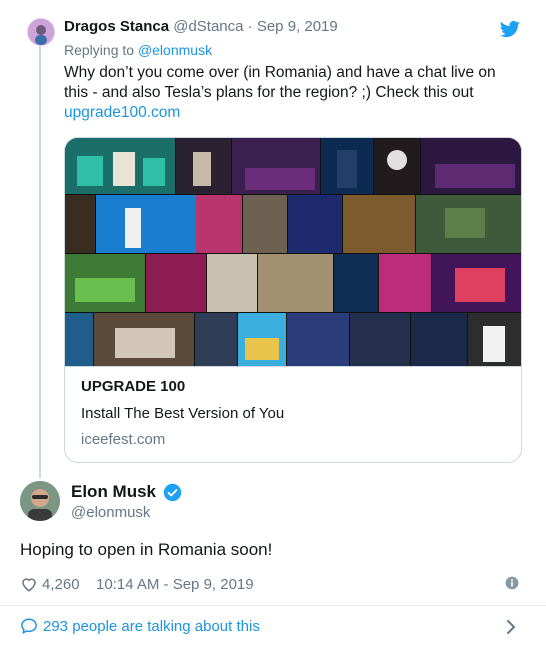  Describe the element at coordinates (510, 29) in the screenshot. I see `twitter-bird-icon` at that location.